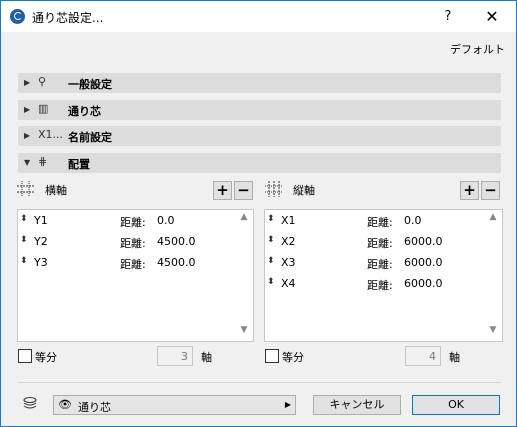 The image size is (517, 427). I want to click on list-item: ⬍ X2 距離: 6000.0, so click(383, 242).